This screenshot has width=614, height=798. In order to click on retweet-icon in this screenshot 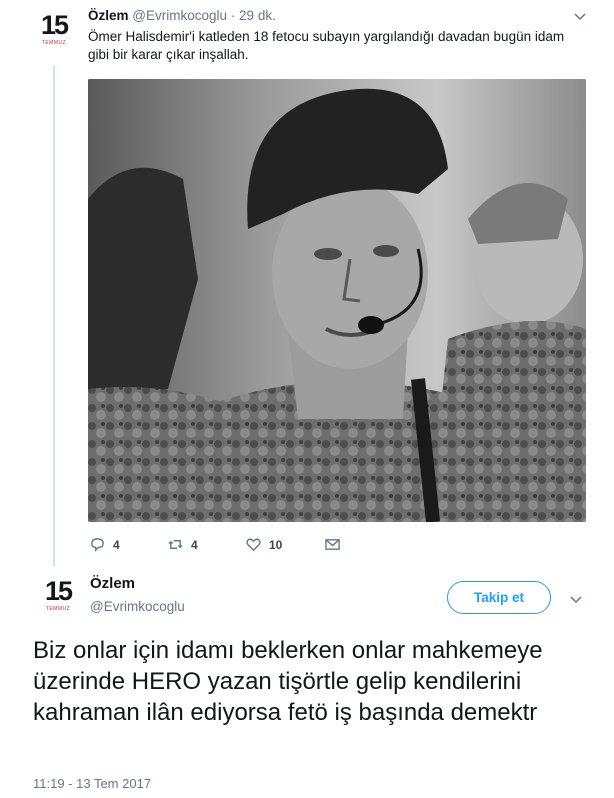, I will do `click(175, 544)`.